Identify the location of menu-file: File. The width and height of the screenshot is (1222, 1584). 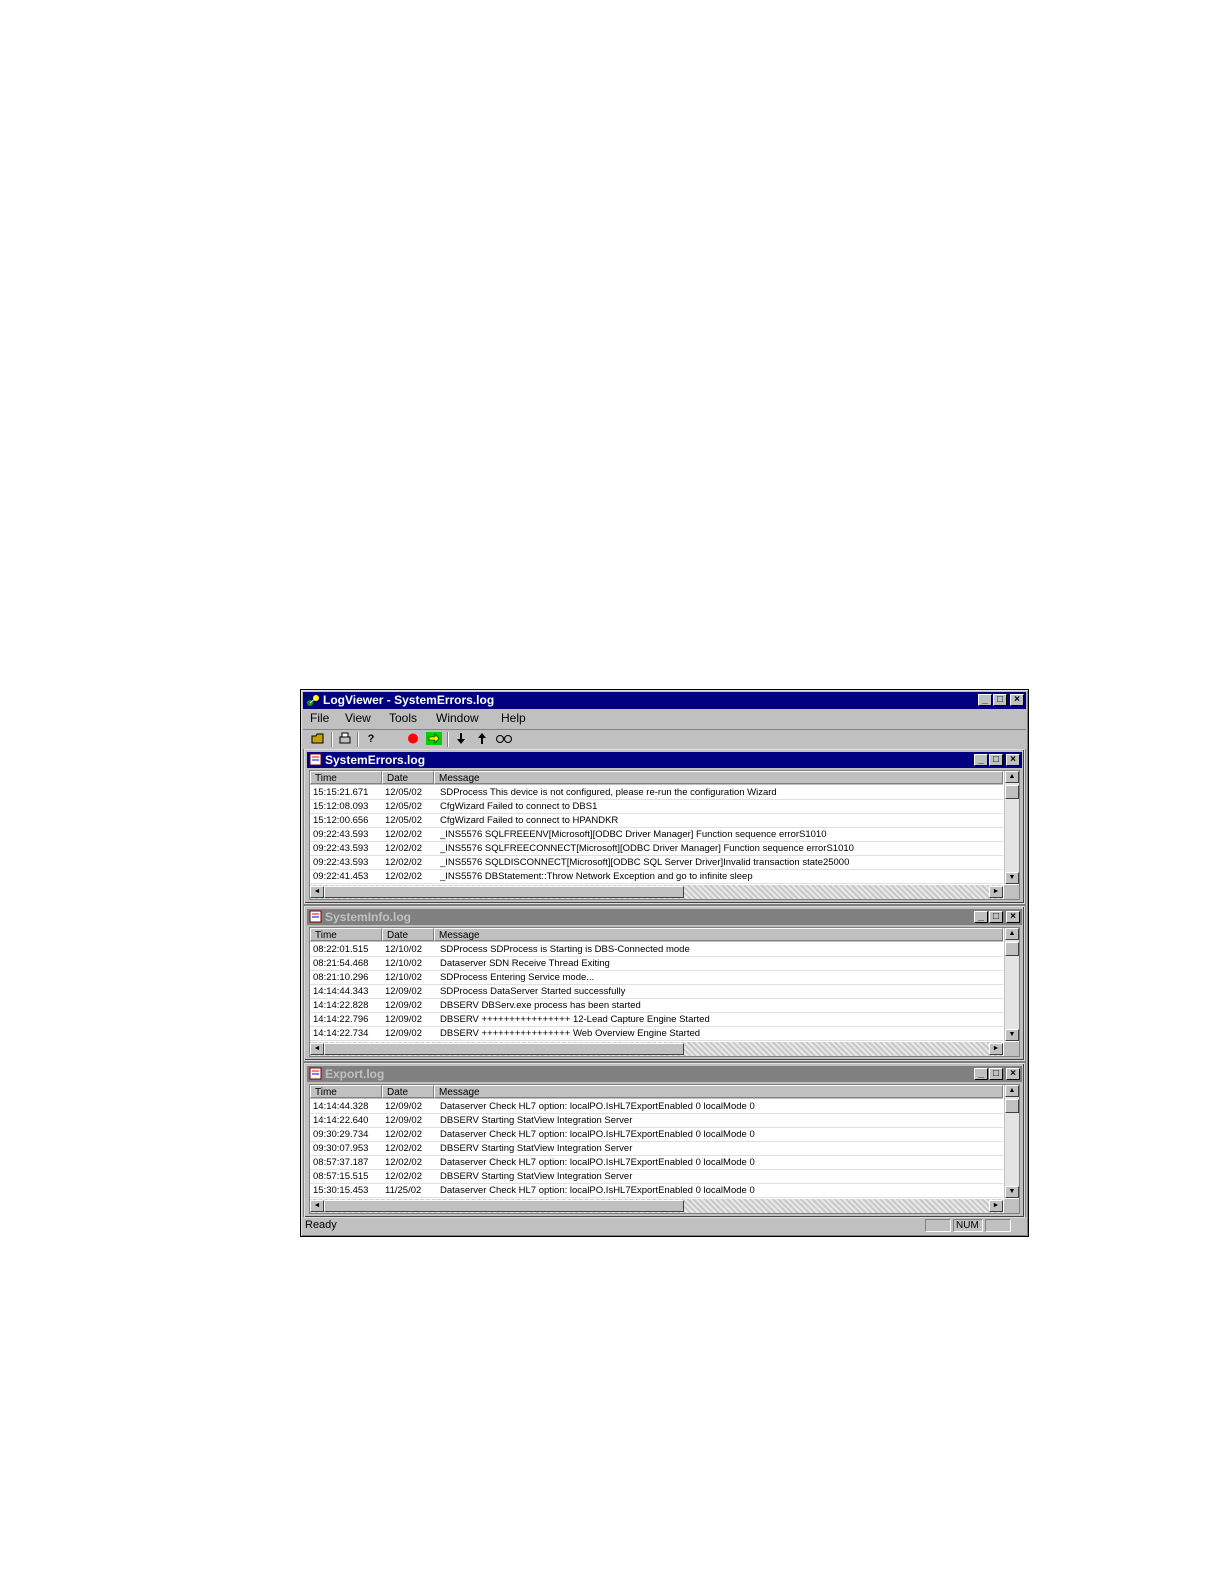
(319, 718).